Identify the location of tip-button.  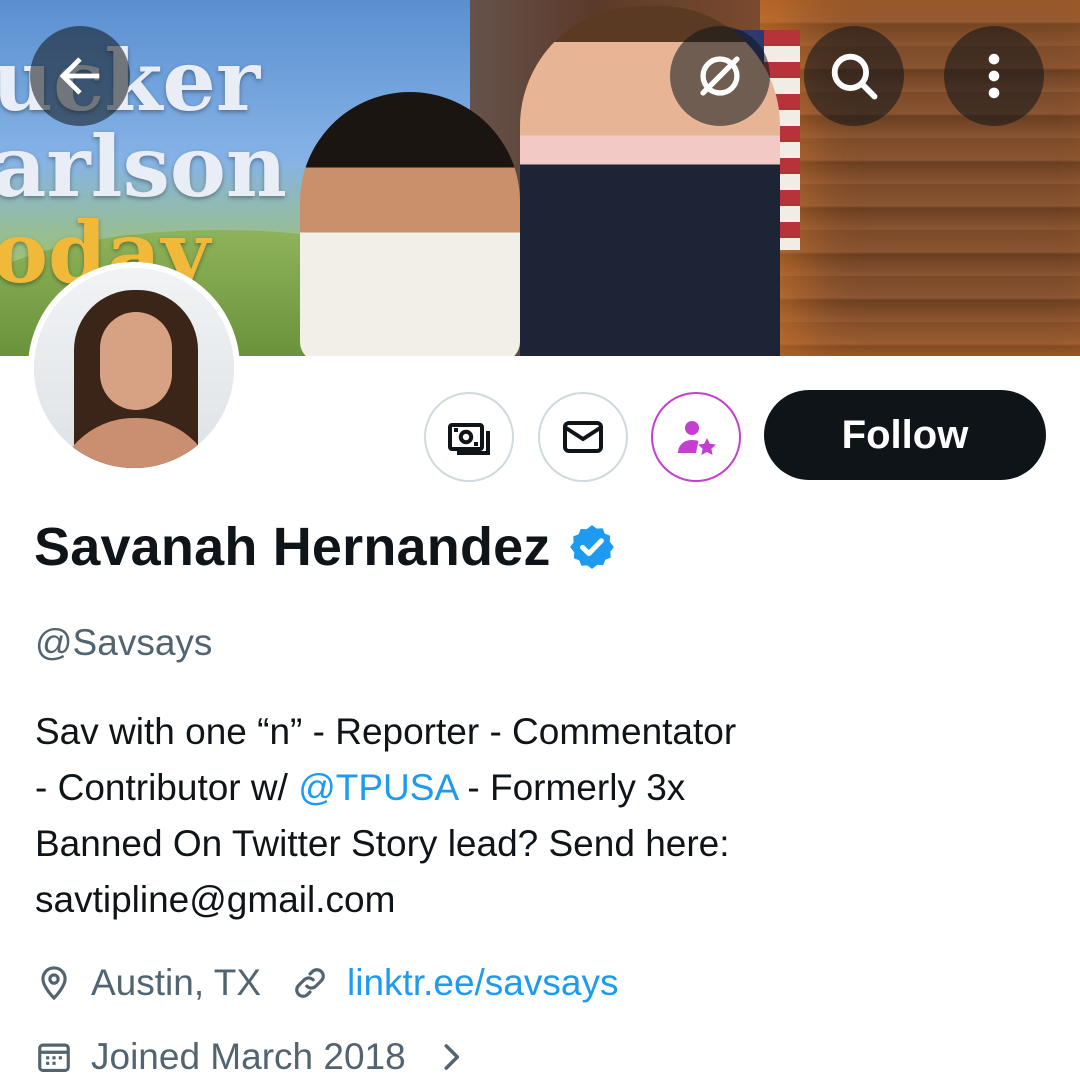
(469, 437).